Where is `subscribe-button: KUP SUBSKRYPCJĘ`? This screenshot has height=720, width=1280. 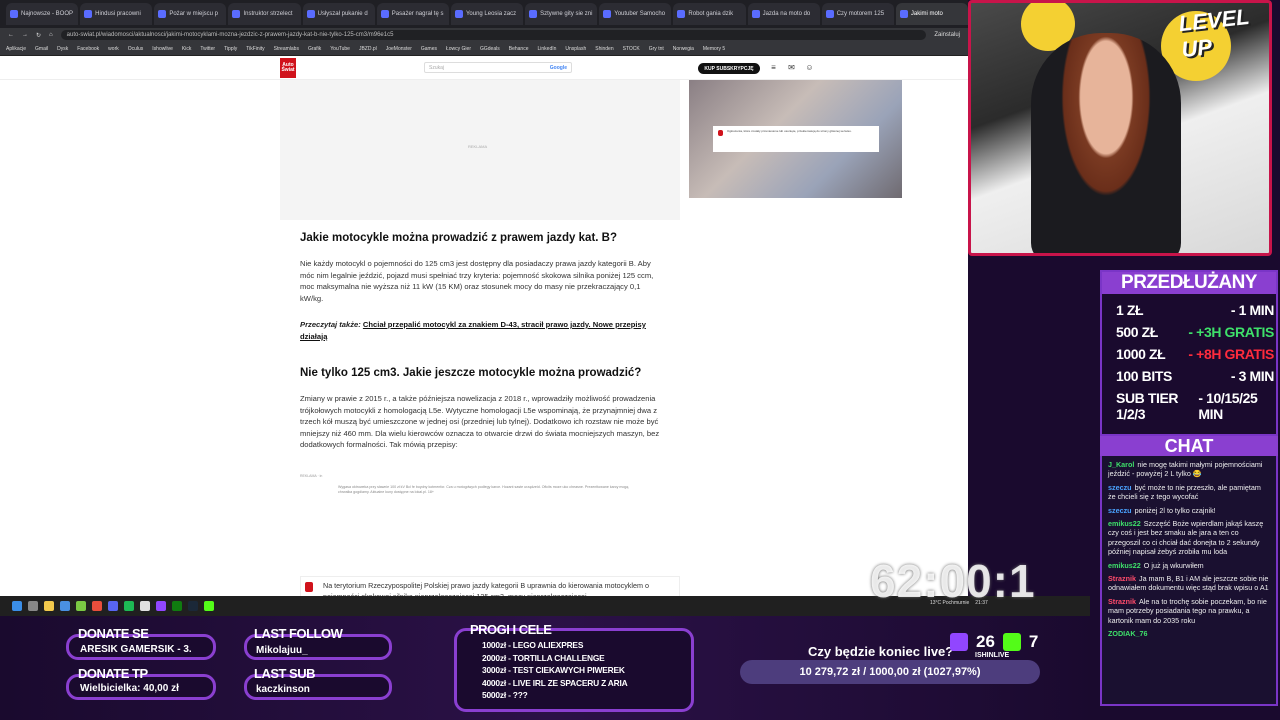 subscribe-button: KUP SUBSKRYPCJĘ is located at coordinates (729, 68).